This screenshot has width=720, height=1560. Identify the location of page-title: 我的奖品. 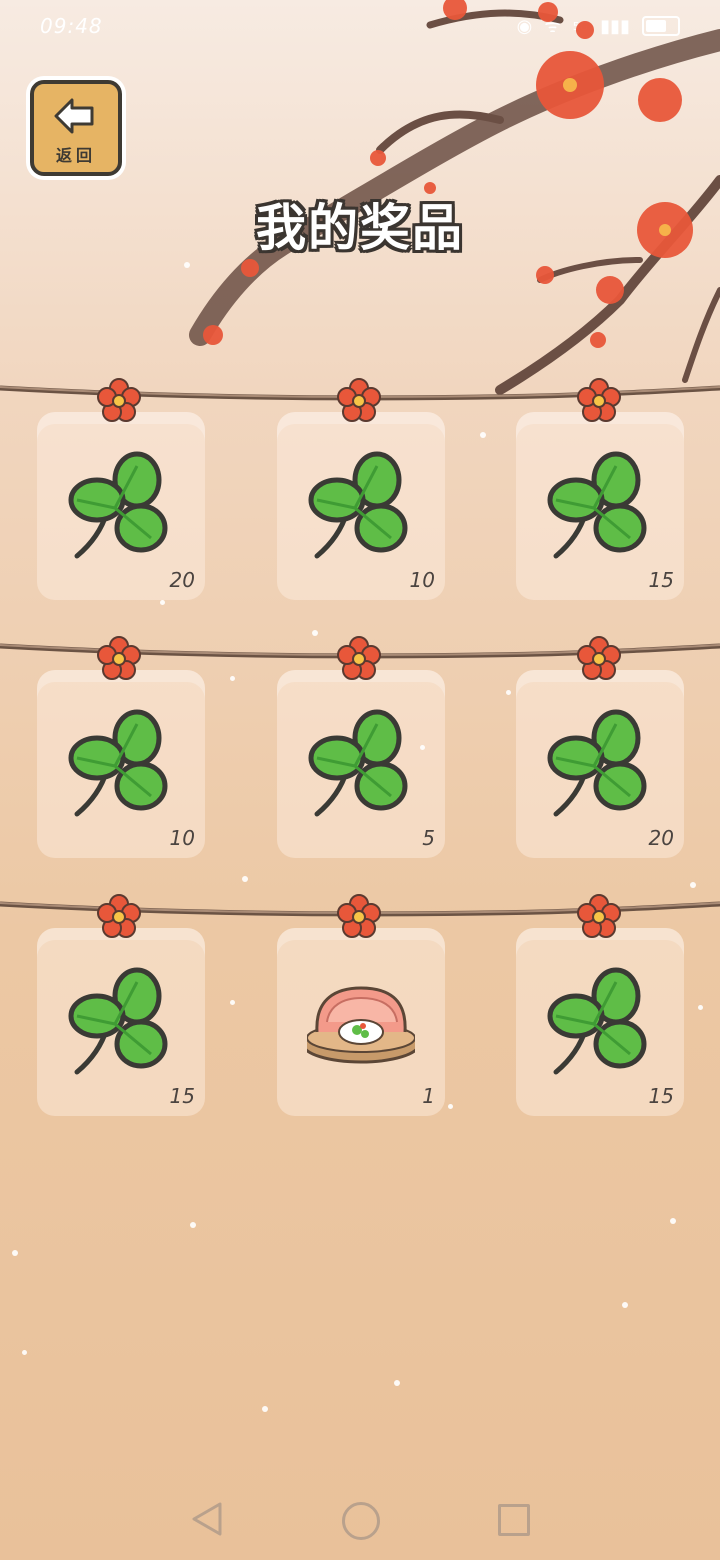
(360, 228).